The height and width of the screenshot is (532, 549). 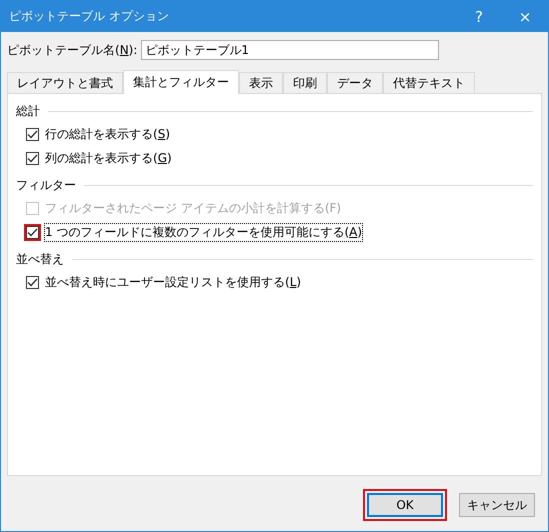 I want to click on ok-button: OK, so click(x=405, y=505).